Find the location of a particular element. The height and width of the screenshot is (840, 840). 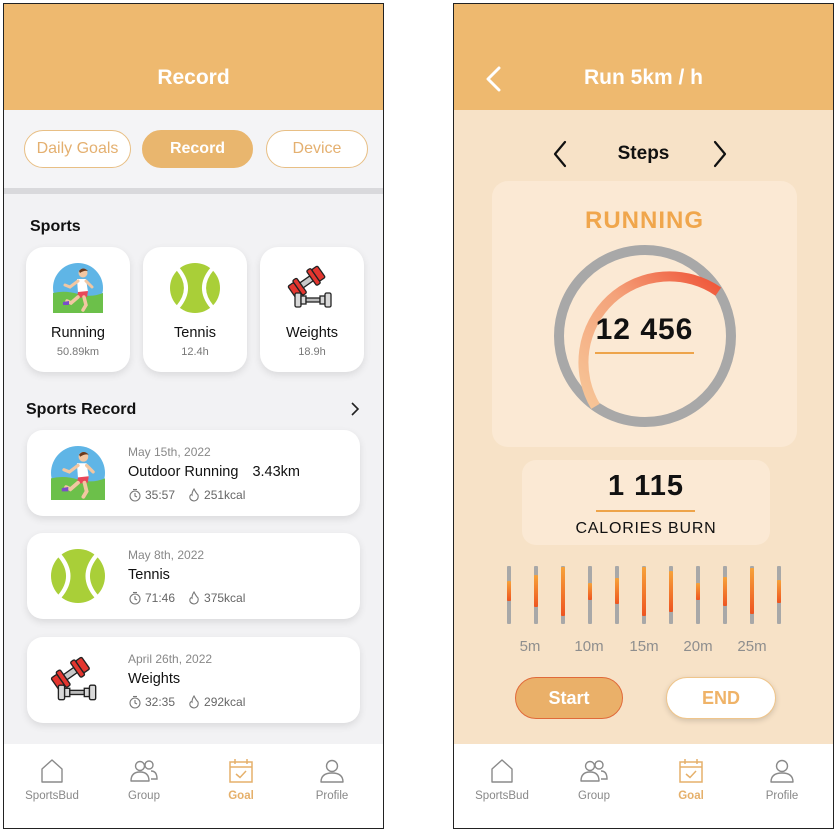

tab-daily-goals: Daily Goals is located at coordinates (77, 149).